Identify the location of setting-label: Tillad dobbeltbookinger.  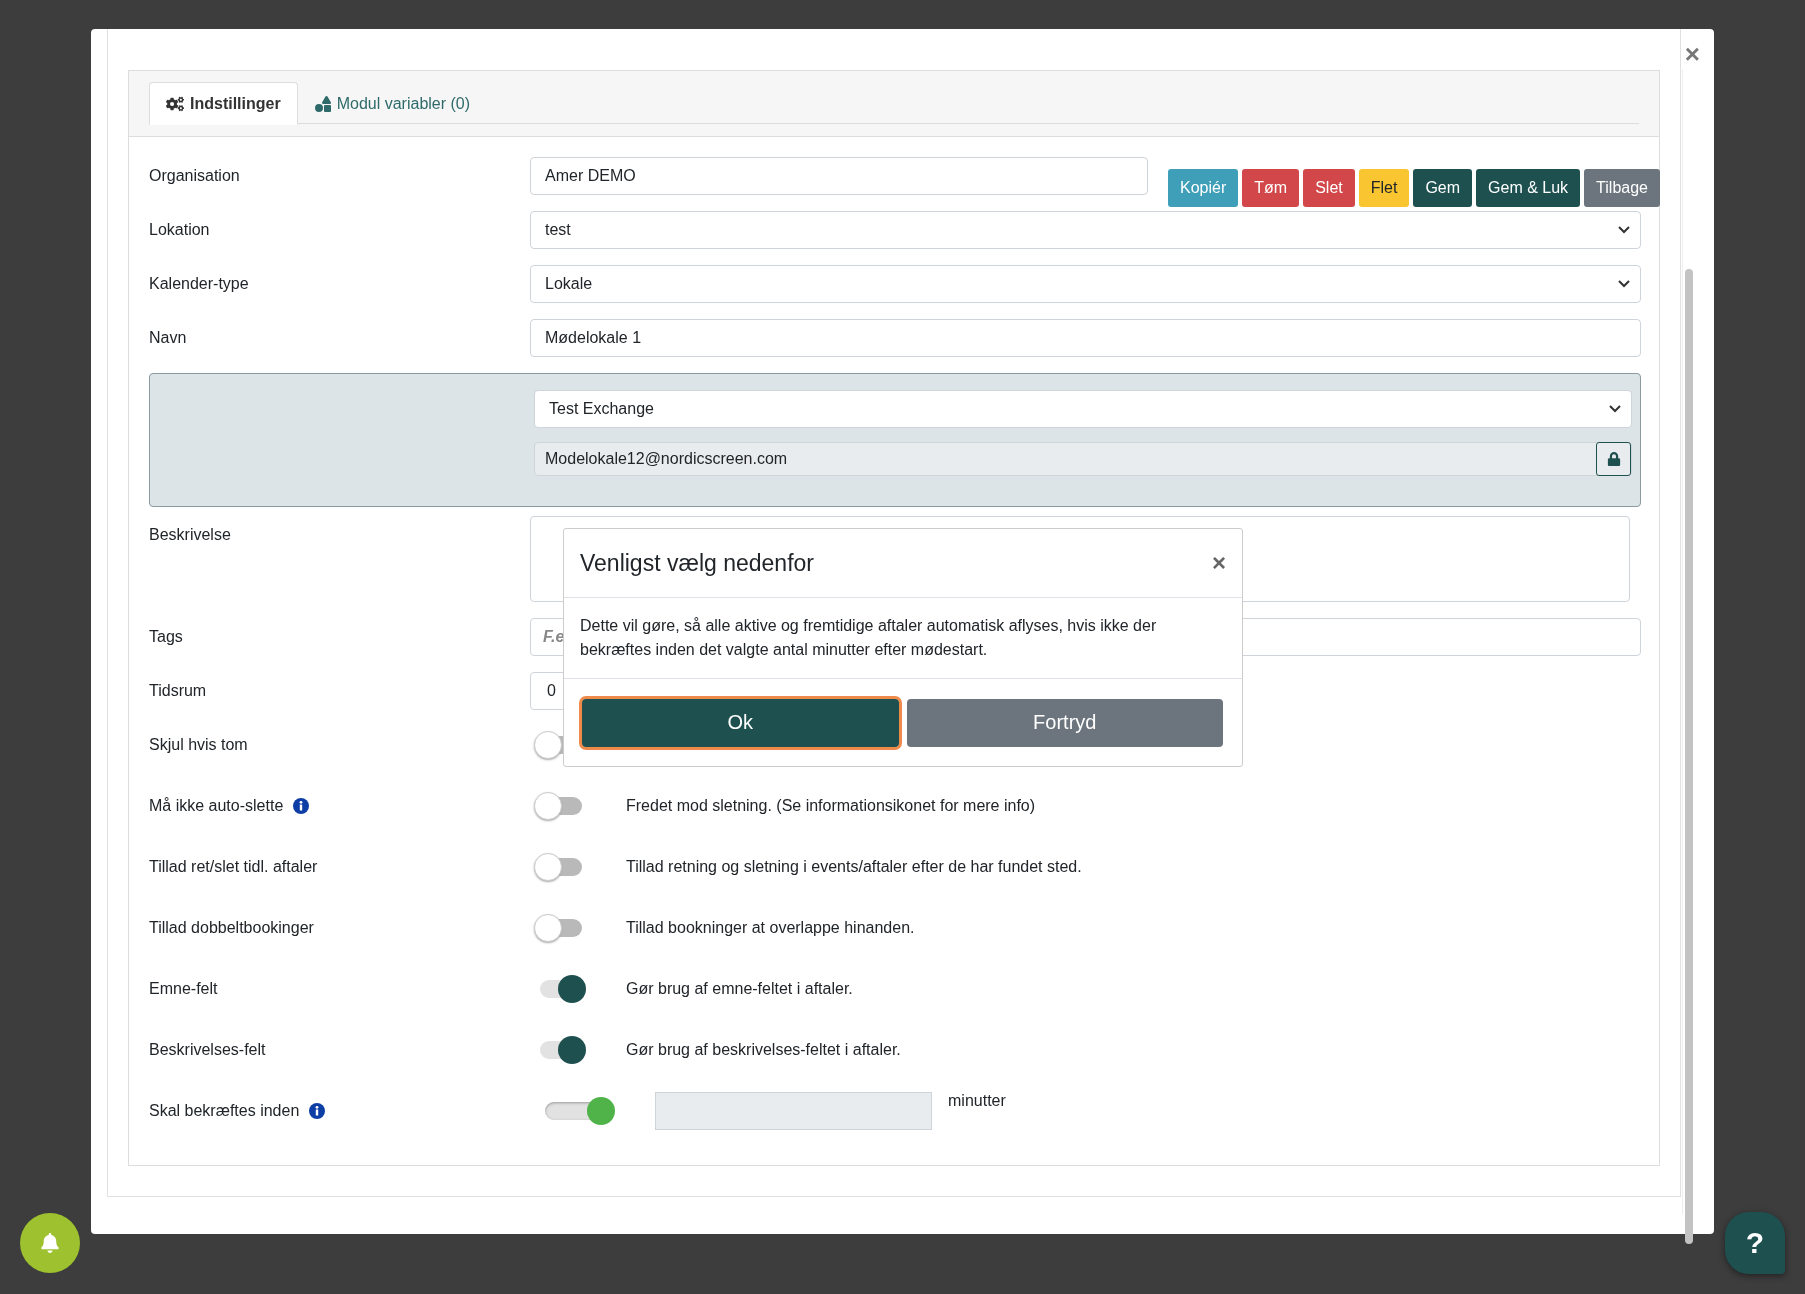
(231, 928).